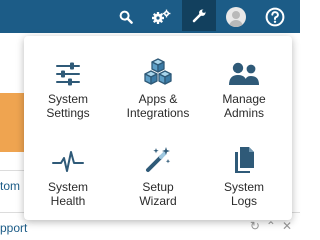 The height and width of the screenshot is (240, 320). I want to click on menu-item-system-settings: System Settings, so click(68, 84).